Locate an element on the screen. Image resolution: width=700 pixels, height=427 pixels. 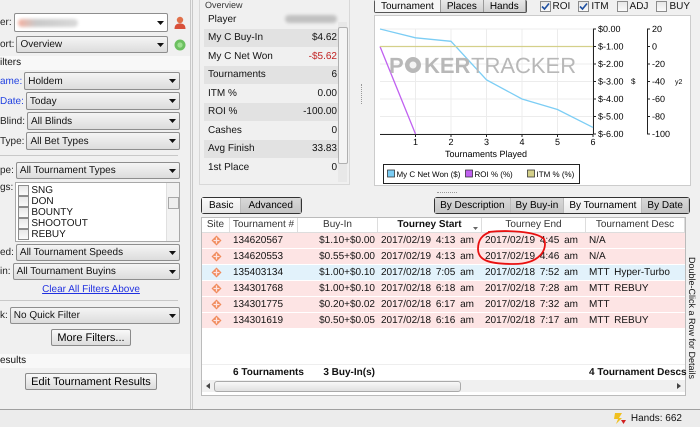
chart-tab: Places is located at coordinates (462, 6).